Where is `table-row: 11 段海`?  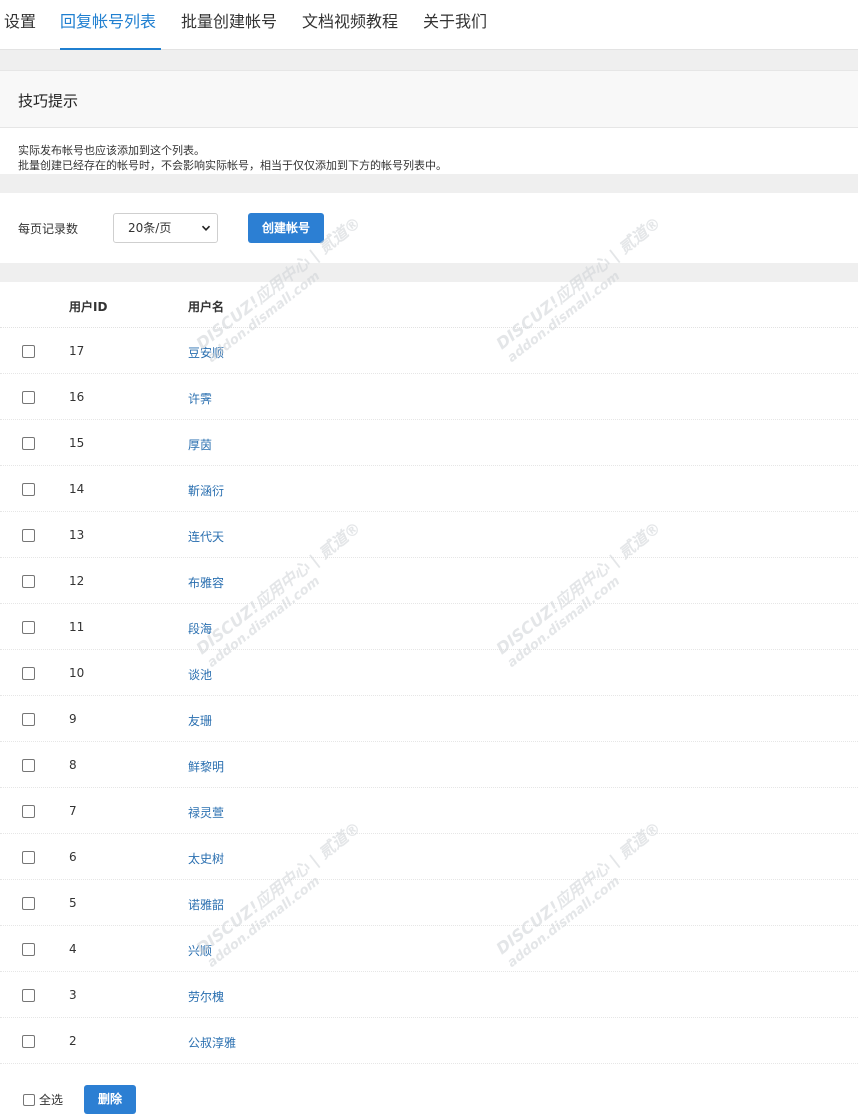
table-row: 11 段海 is located at coordinates (429, 627).